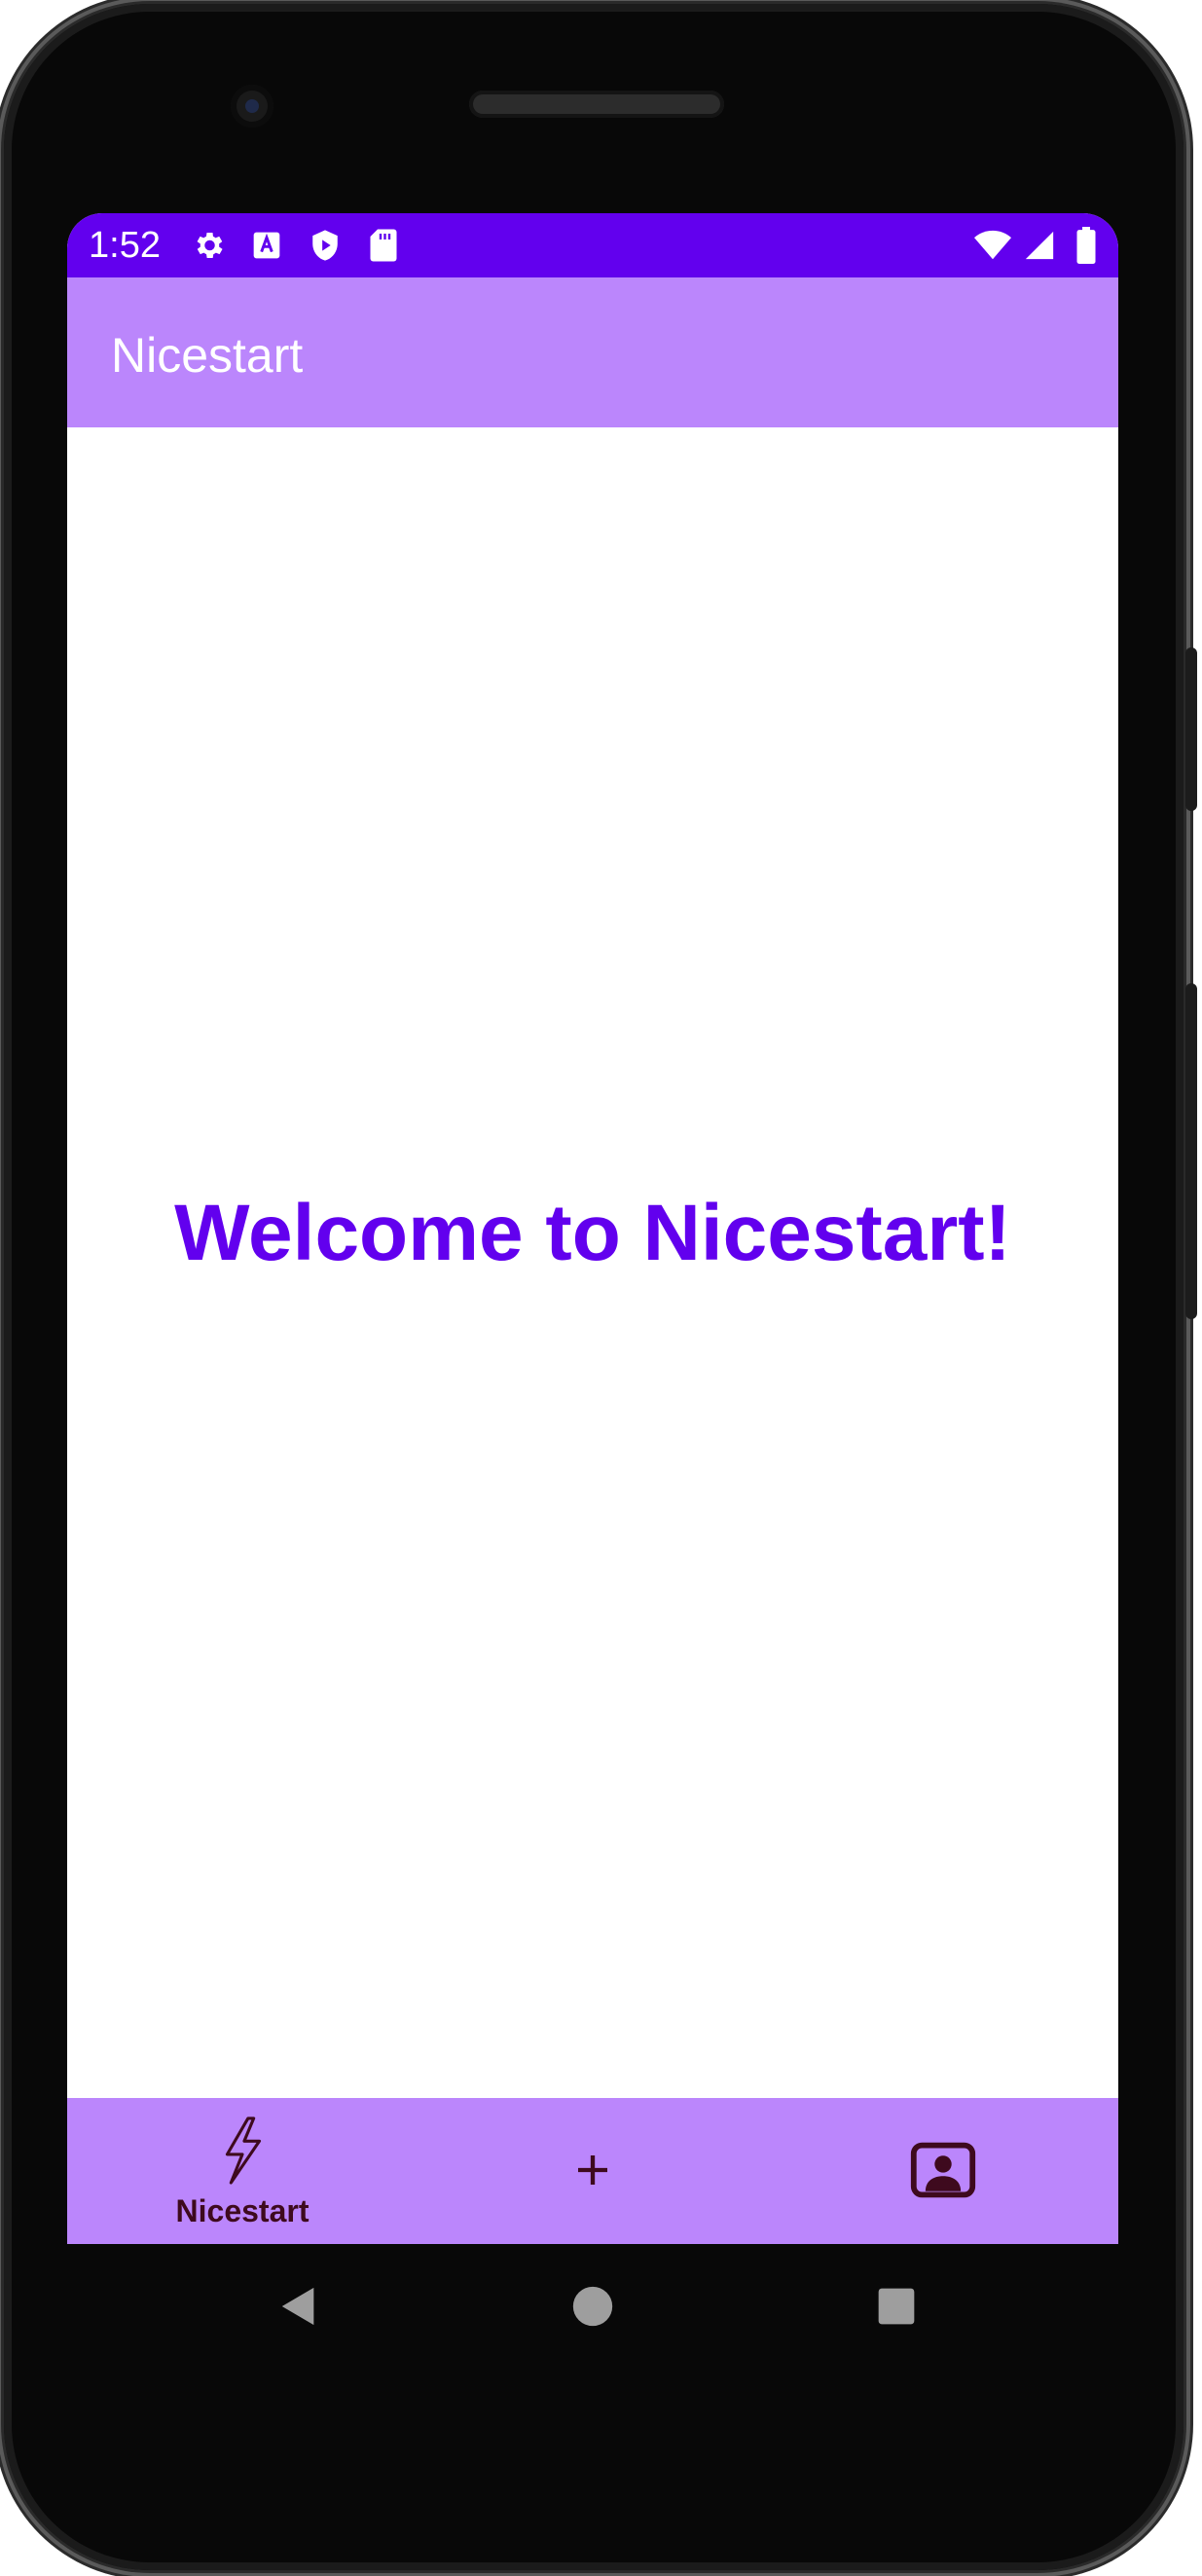 Image resolution: width=1202 pixels, height=2576 pixels. I want to click on status-bar: 1:52, so click(592, 245).